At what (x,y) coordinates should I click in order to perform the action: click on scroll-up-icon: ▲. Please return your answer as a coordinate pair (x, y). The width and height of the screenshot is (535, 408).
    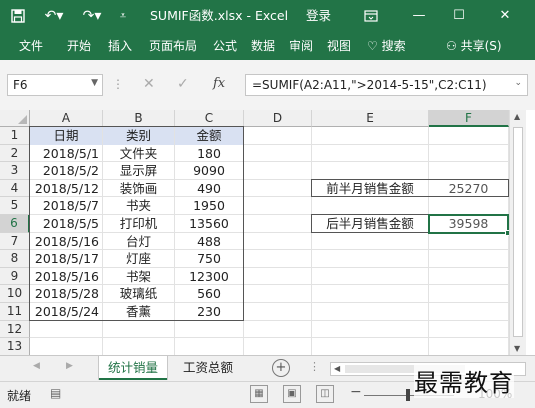
    Looking at the image, I should click on (517, 116).